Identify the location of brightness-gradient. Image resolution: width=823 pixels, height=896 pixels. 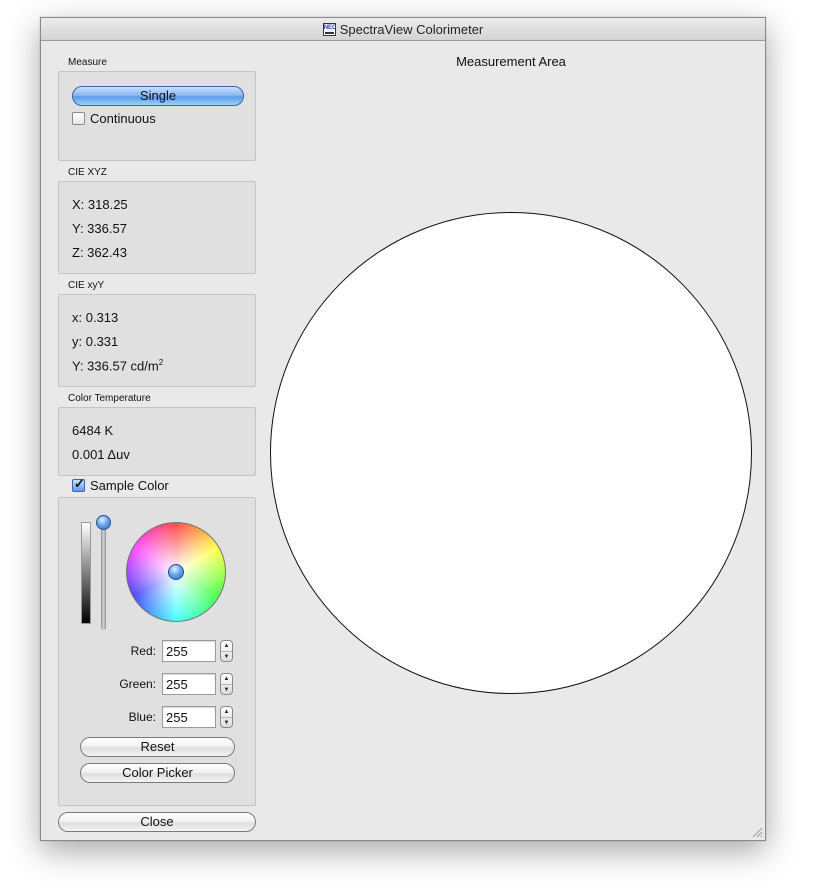
(86, 573).